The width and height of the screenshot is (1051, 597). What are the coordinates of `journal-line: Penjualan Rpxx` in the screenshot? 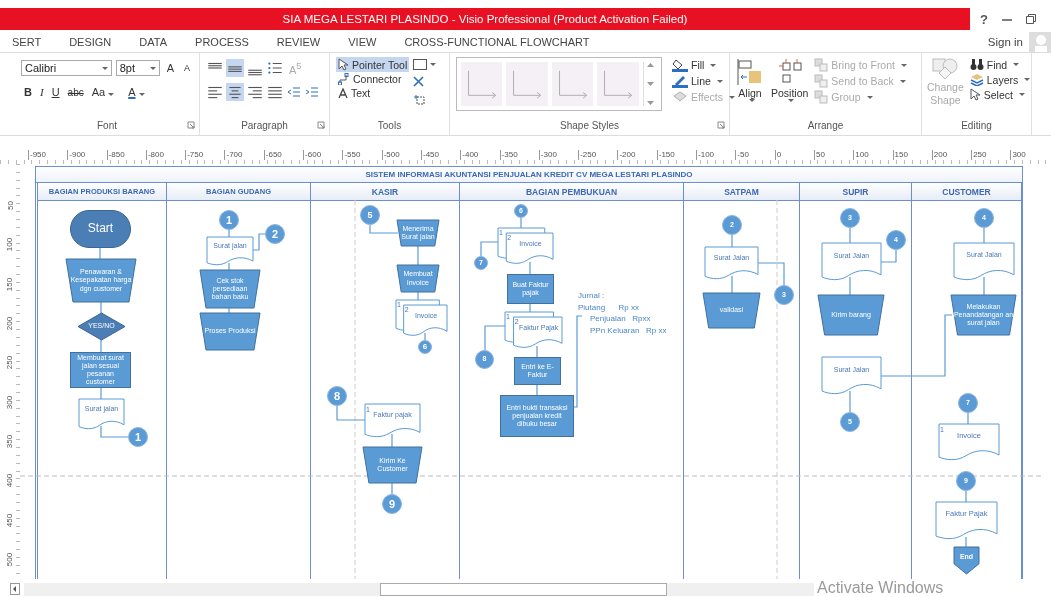 It's located at (620, 319).